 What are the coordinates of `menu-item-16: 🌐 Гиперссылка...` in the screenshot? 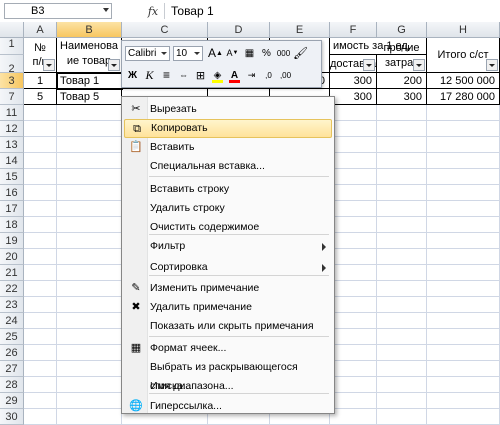 It's located at (228, 406).